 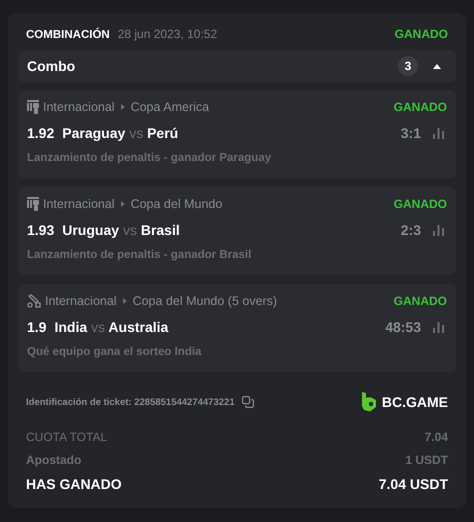 What do you see at coordinates (403, 327) in the screenshot?
I see `match-score: 48:53` at bounding box center [403, 327].